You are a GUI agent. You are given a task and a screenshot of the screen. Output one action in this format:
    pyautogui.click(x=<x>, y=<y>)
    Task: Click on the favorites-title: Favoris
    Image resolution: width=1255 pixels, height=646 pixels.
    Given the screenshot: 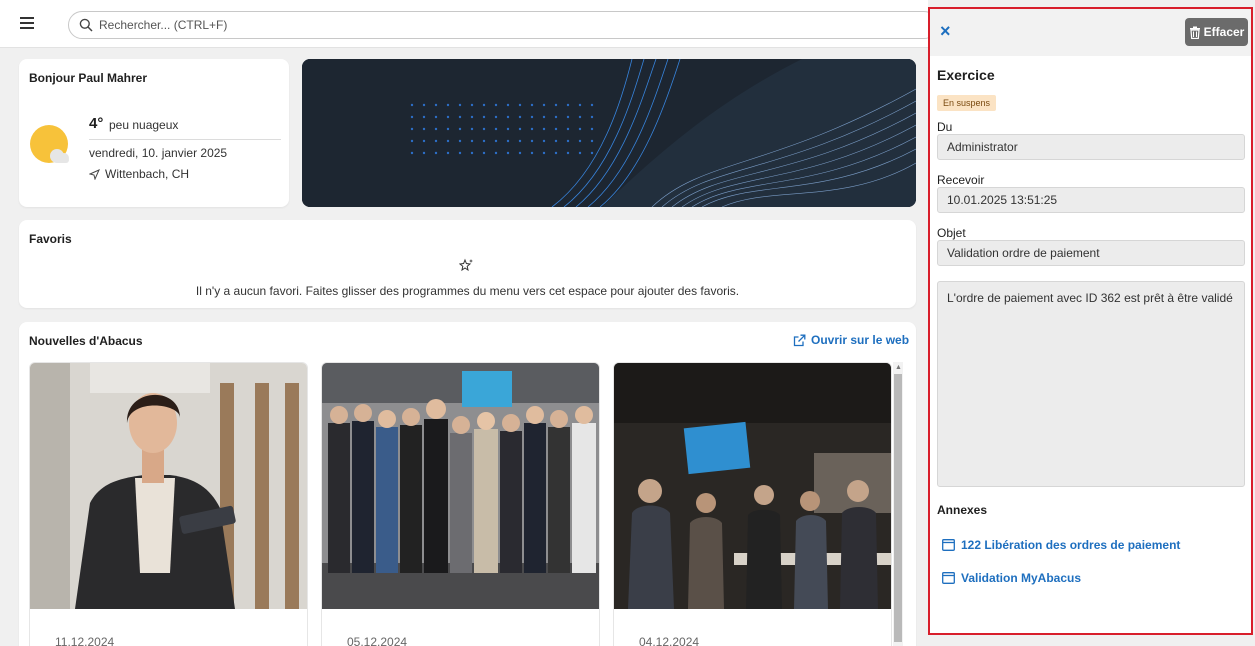 What is the action you would take?
    pyautogui.click(x=50, y=239)
    